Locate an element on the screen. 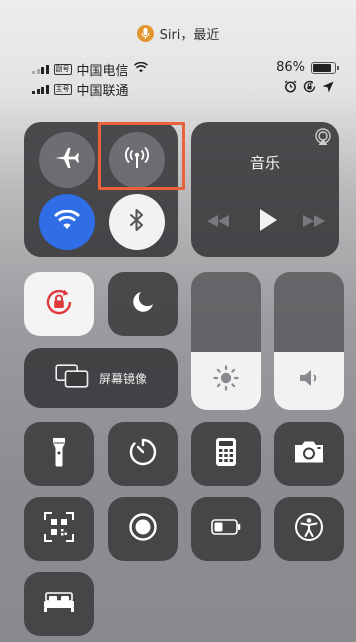  status-icons is located at coordinates (309, 88).